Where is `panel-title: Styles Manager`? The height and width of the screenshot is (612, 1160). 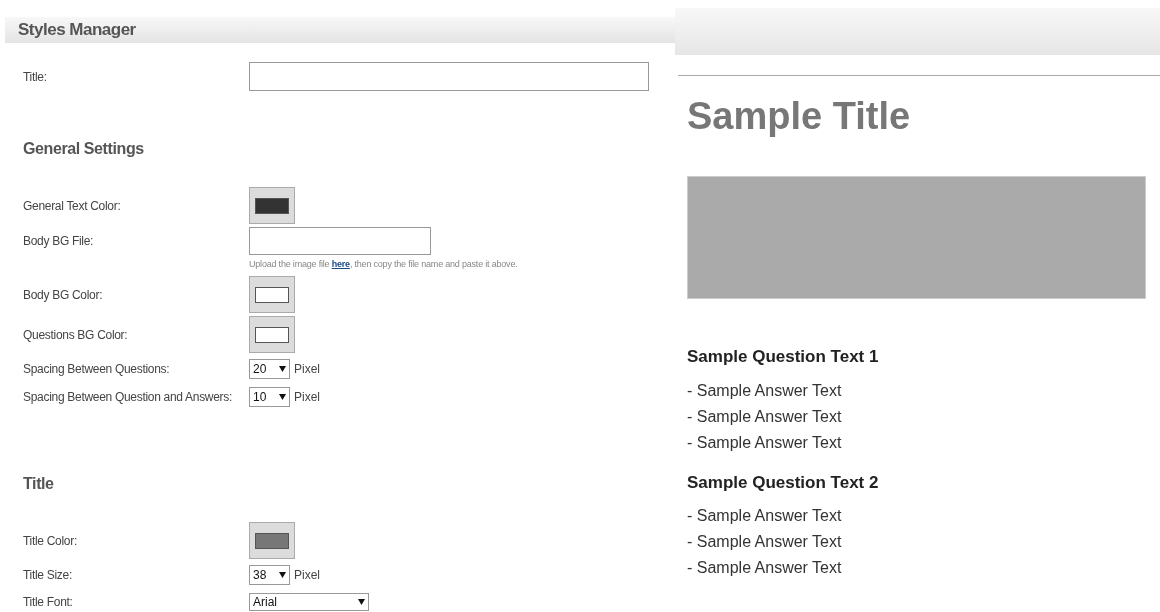
panel-title: Styles Manager is located at coordinates (77, 30).